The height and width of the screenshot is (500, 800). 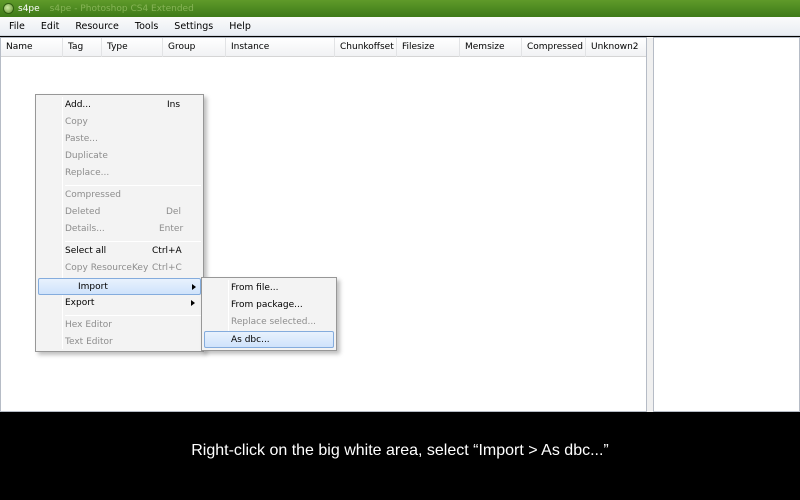 What do you see at coordinates (428, 47) in the screenshot?
I see `column-filesize: Filesize` at bounding box center [428, 47].